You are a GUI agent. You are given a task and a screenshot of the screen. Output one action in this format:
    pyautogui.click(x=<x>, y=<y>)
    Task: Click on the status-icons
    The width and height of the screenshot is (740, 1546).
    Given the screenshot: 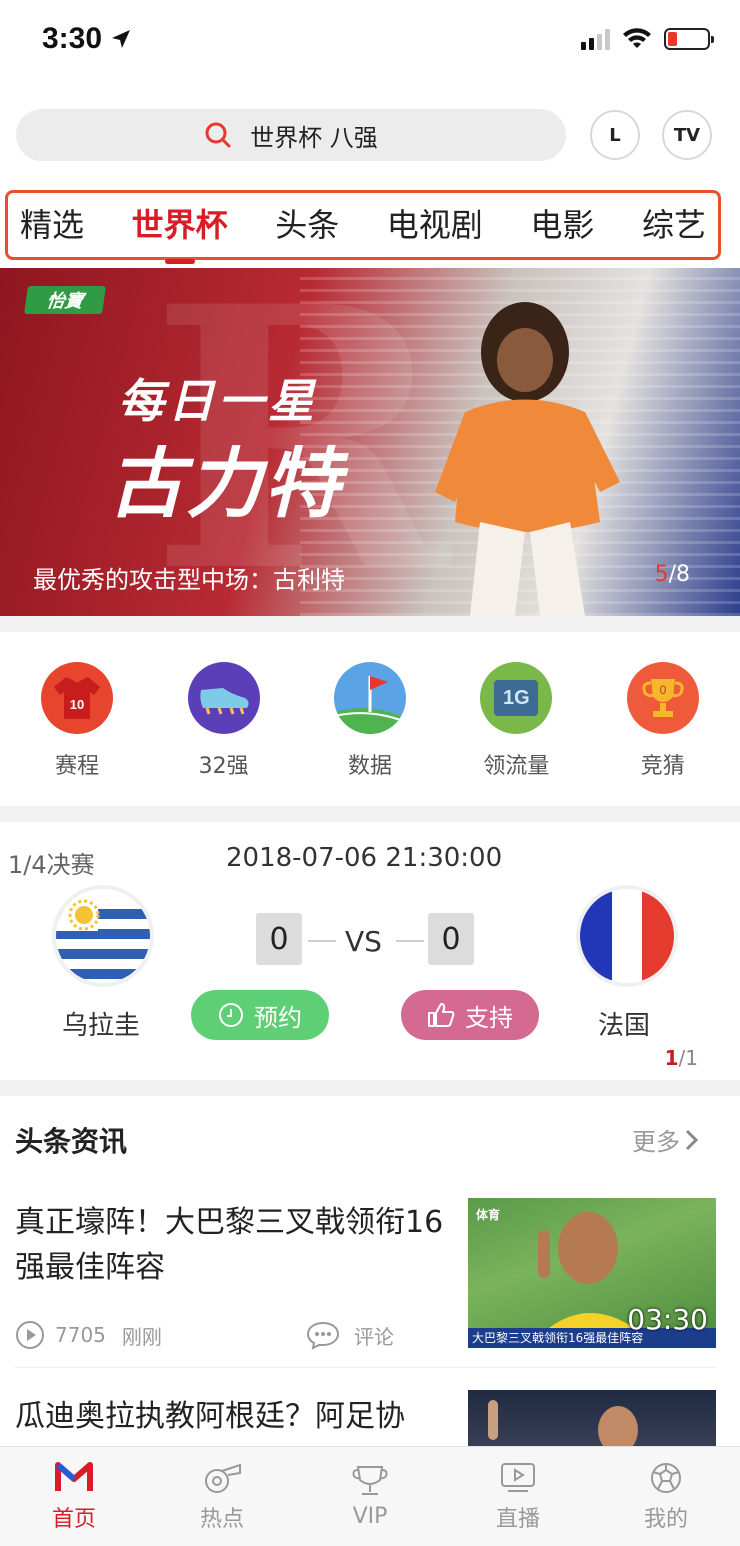 What is the action you would take?
    pyautogui.click(x=647, y=39)
    